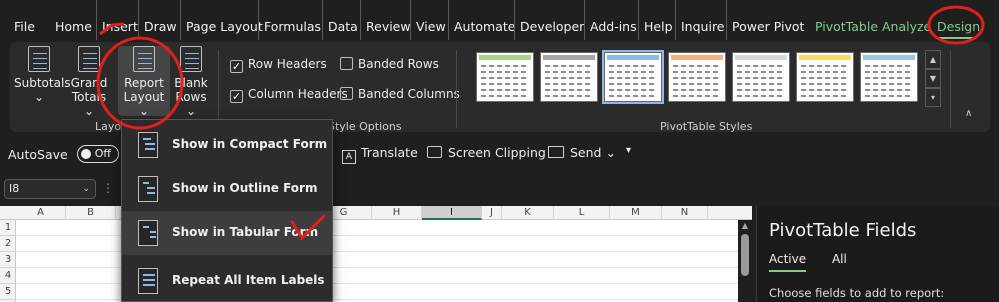 This screenshot has width=999, height=302. What do you see at coordinates (409, 94) in the screenshot?
I see `banded-columns-label: Banded Columns` at bounding box center [409, 94].